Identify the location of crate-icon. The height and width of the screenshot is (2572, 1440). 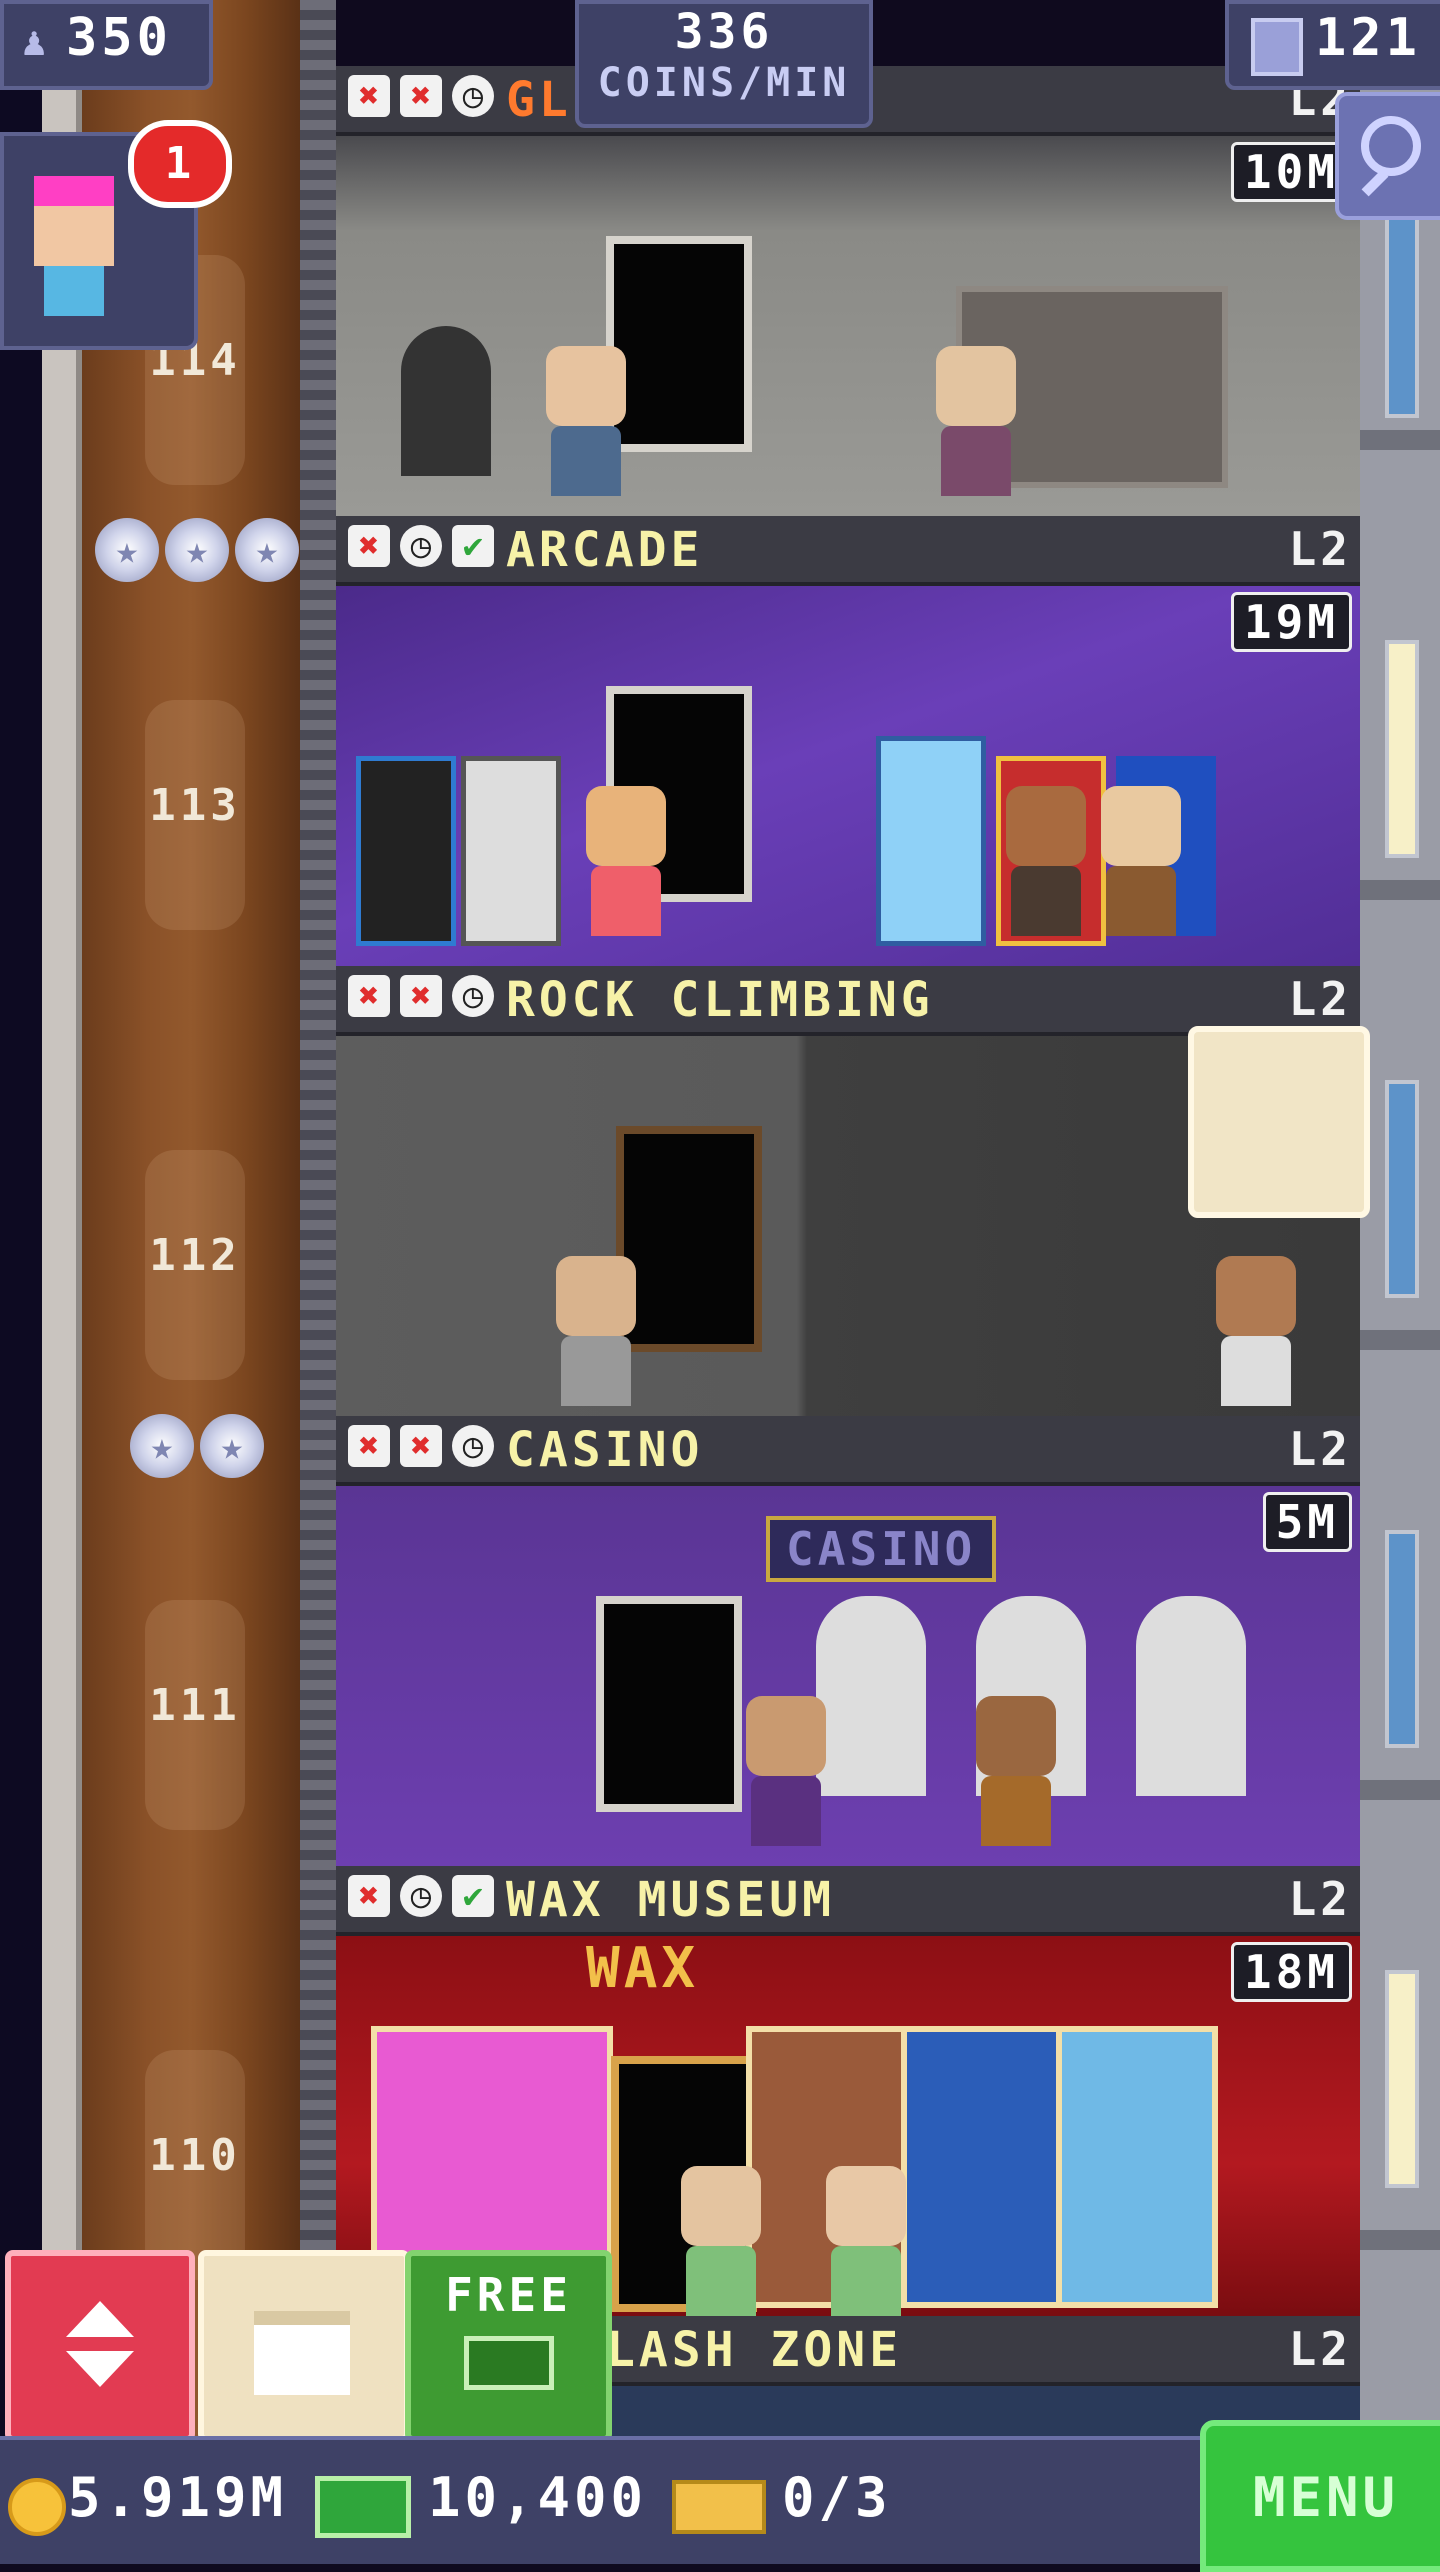
(302, 2353).